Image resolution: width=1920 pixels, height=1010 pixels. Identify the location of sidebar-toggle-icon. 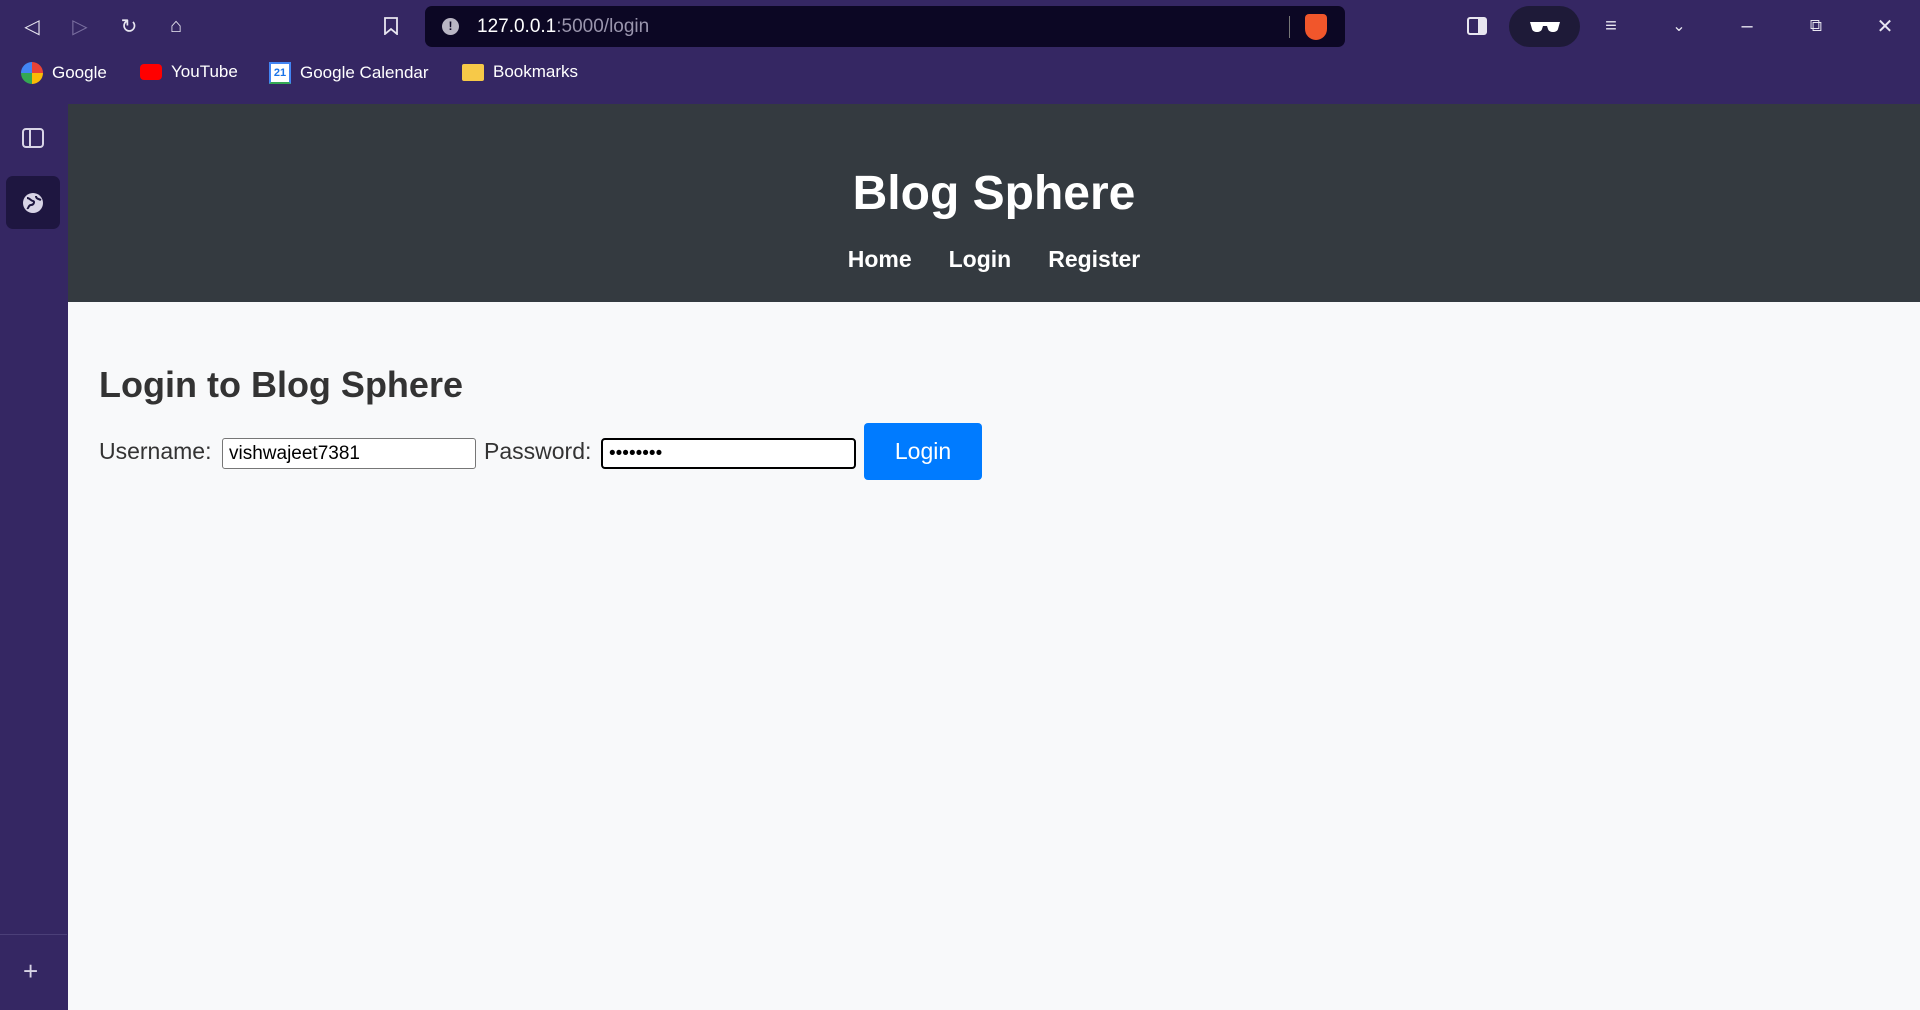
(1477, 26).